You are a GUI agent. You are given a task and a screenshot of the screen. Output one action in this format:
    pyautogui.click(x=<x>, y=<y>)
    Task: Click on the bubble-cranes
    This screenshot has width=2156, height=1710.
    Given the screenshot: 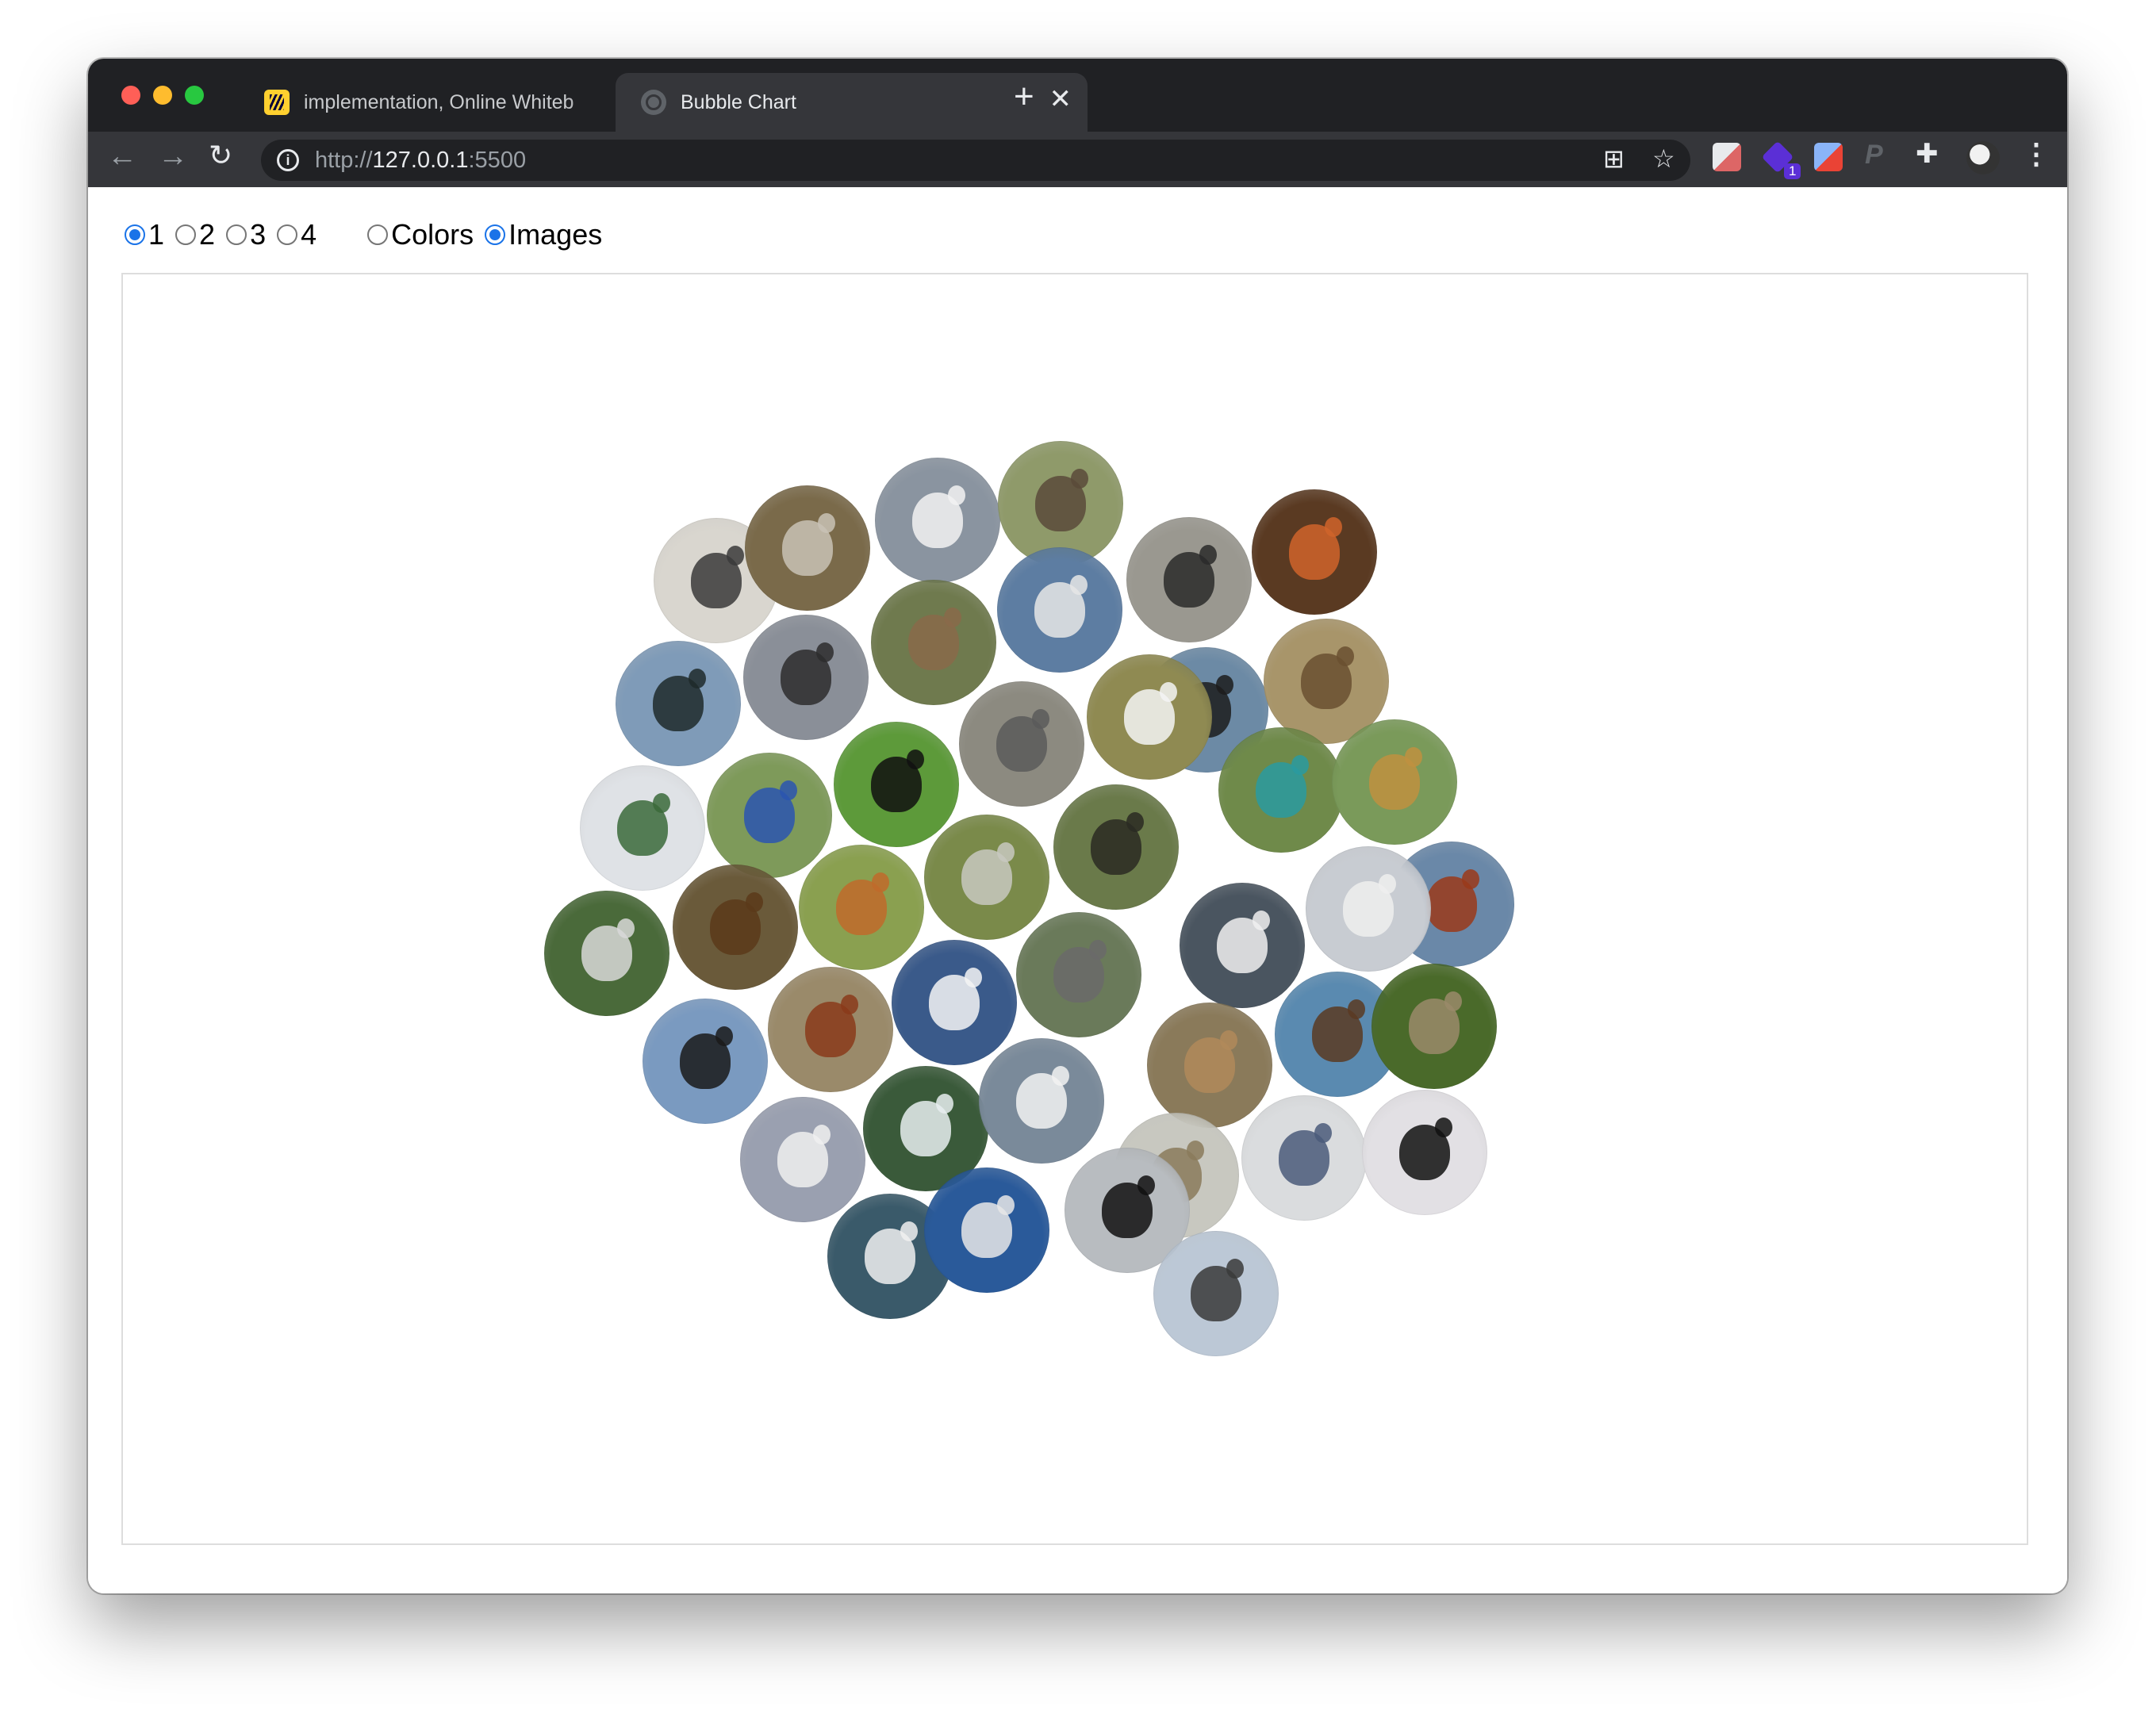 What is the action you would take?
    pyautogui.click(x=1021, y=744)
    